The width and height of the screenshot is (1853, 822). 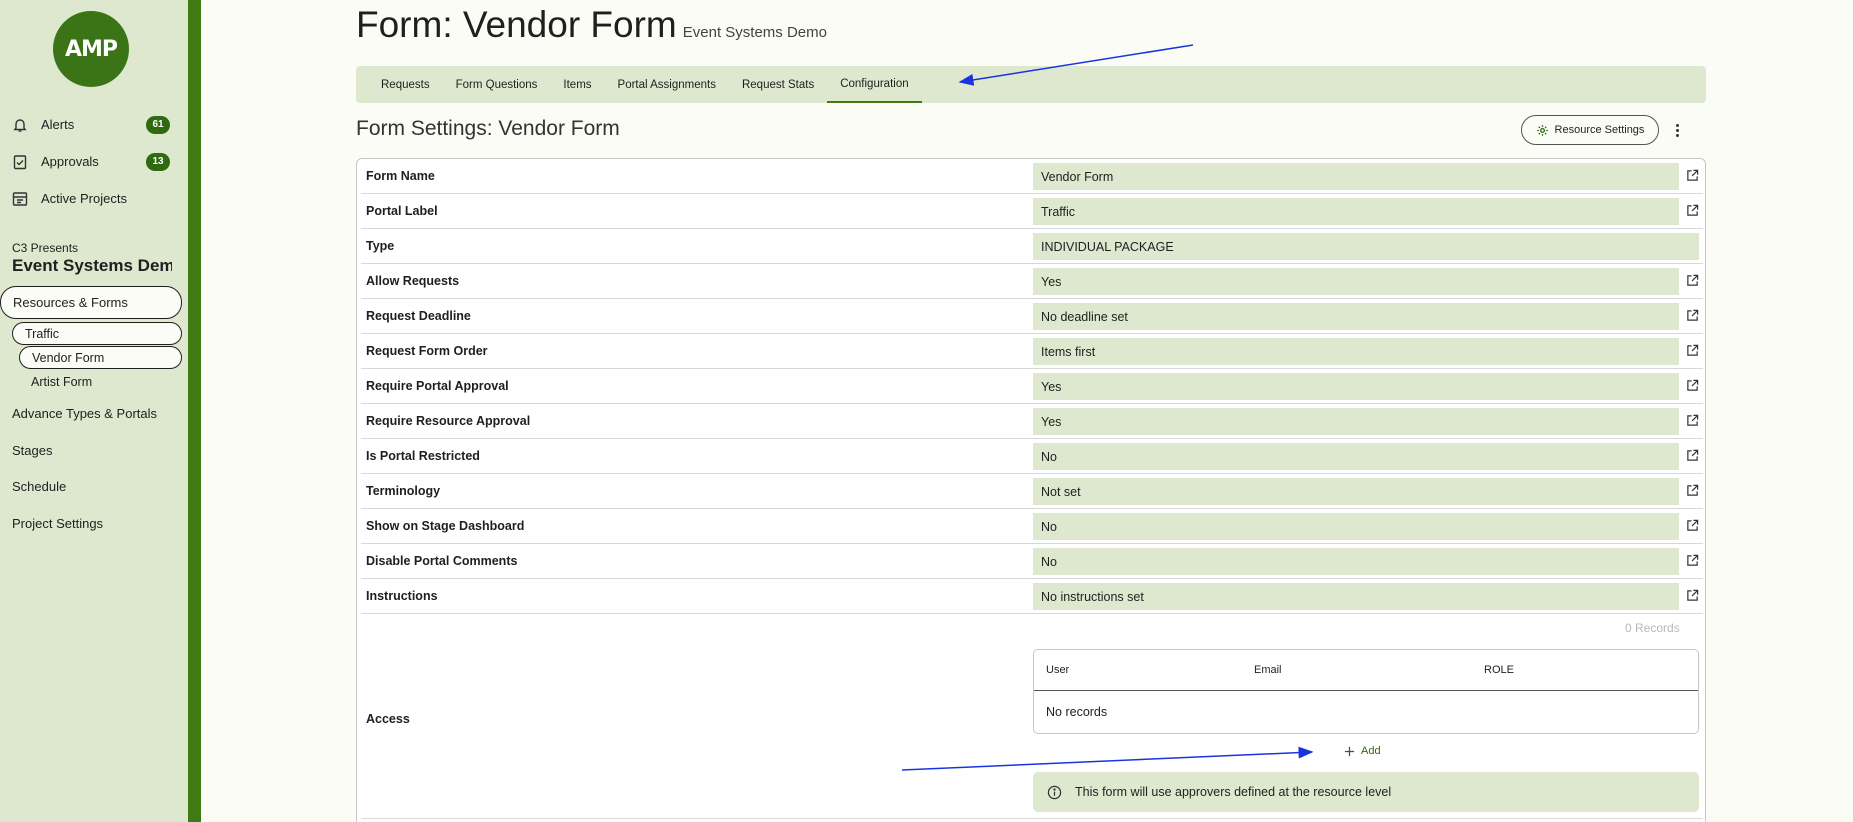 I want to click on setting-label: Type, so click(x=380, y=246).